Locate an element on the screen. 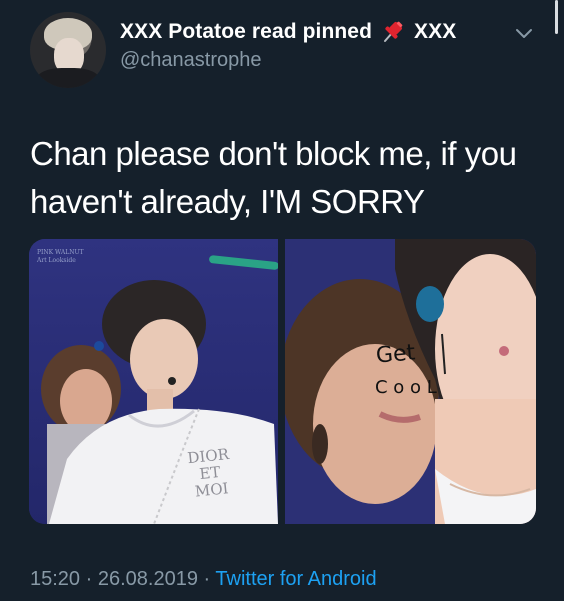  doodle-text-cool: C o o L is located at coordinates (406, 387).